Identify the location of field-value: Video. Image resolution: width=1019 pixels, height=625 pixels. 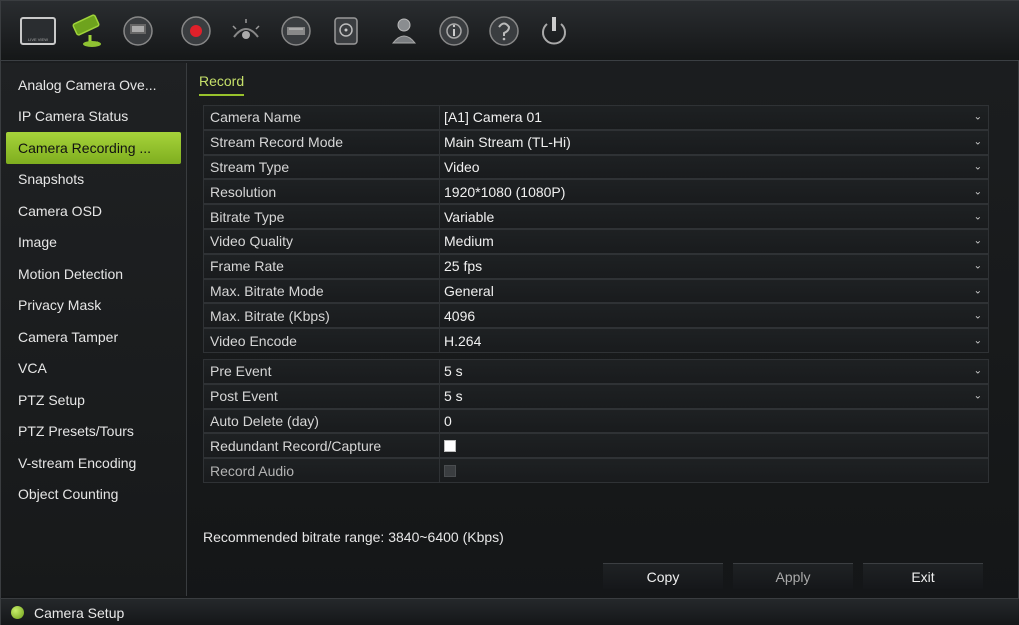
(462, 166).